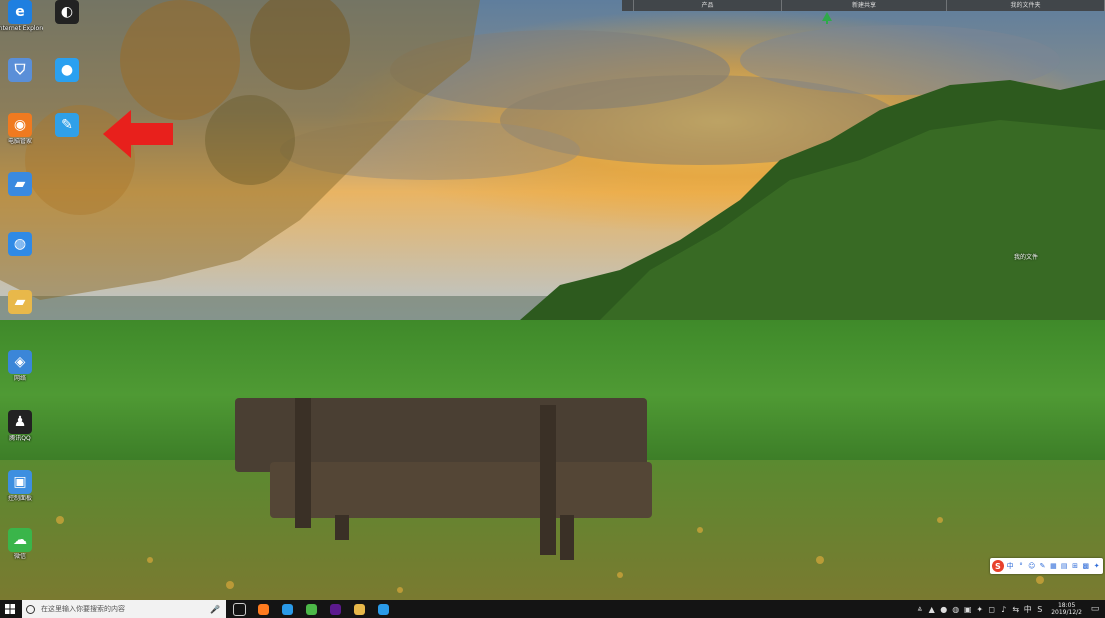 This screenshot has height=618, width=1105. What do you see at coordinates (20, 482) in the screenshot?
I see `control-panel-icon: ▣` at bounding box center [20, 482].